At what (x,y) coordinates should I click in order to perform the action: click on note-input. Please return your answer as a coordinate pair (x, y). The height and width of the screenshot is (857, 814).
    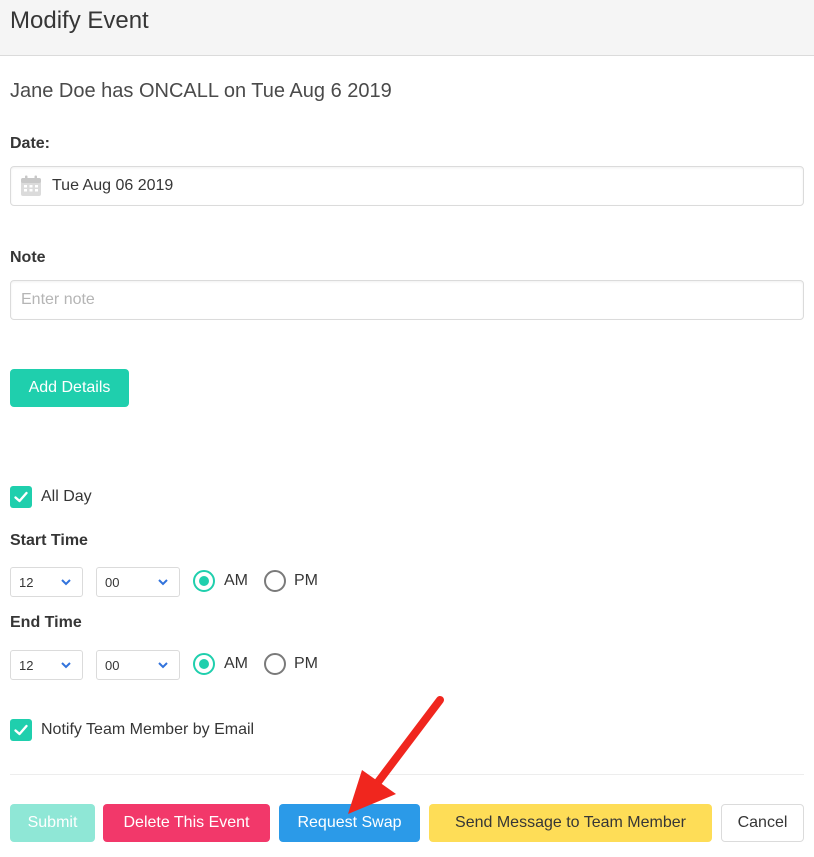
    Looking at the image, I should click on (407, 300).